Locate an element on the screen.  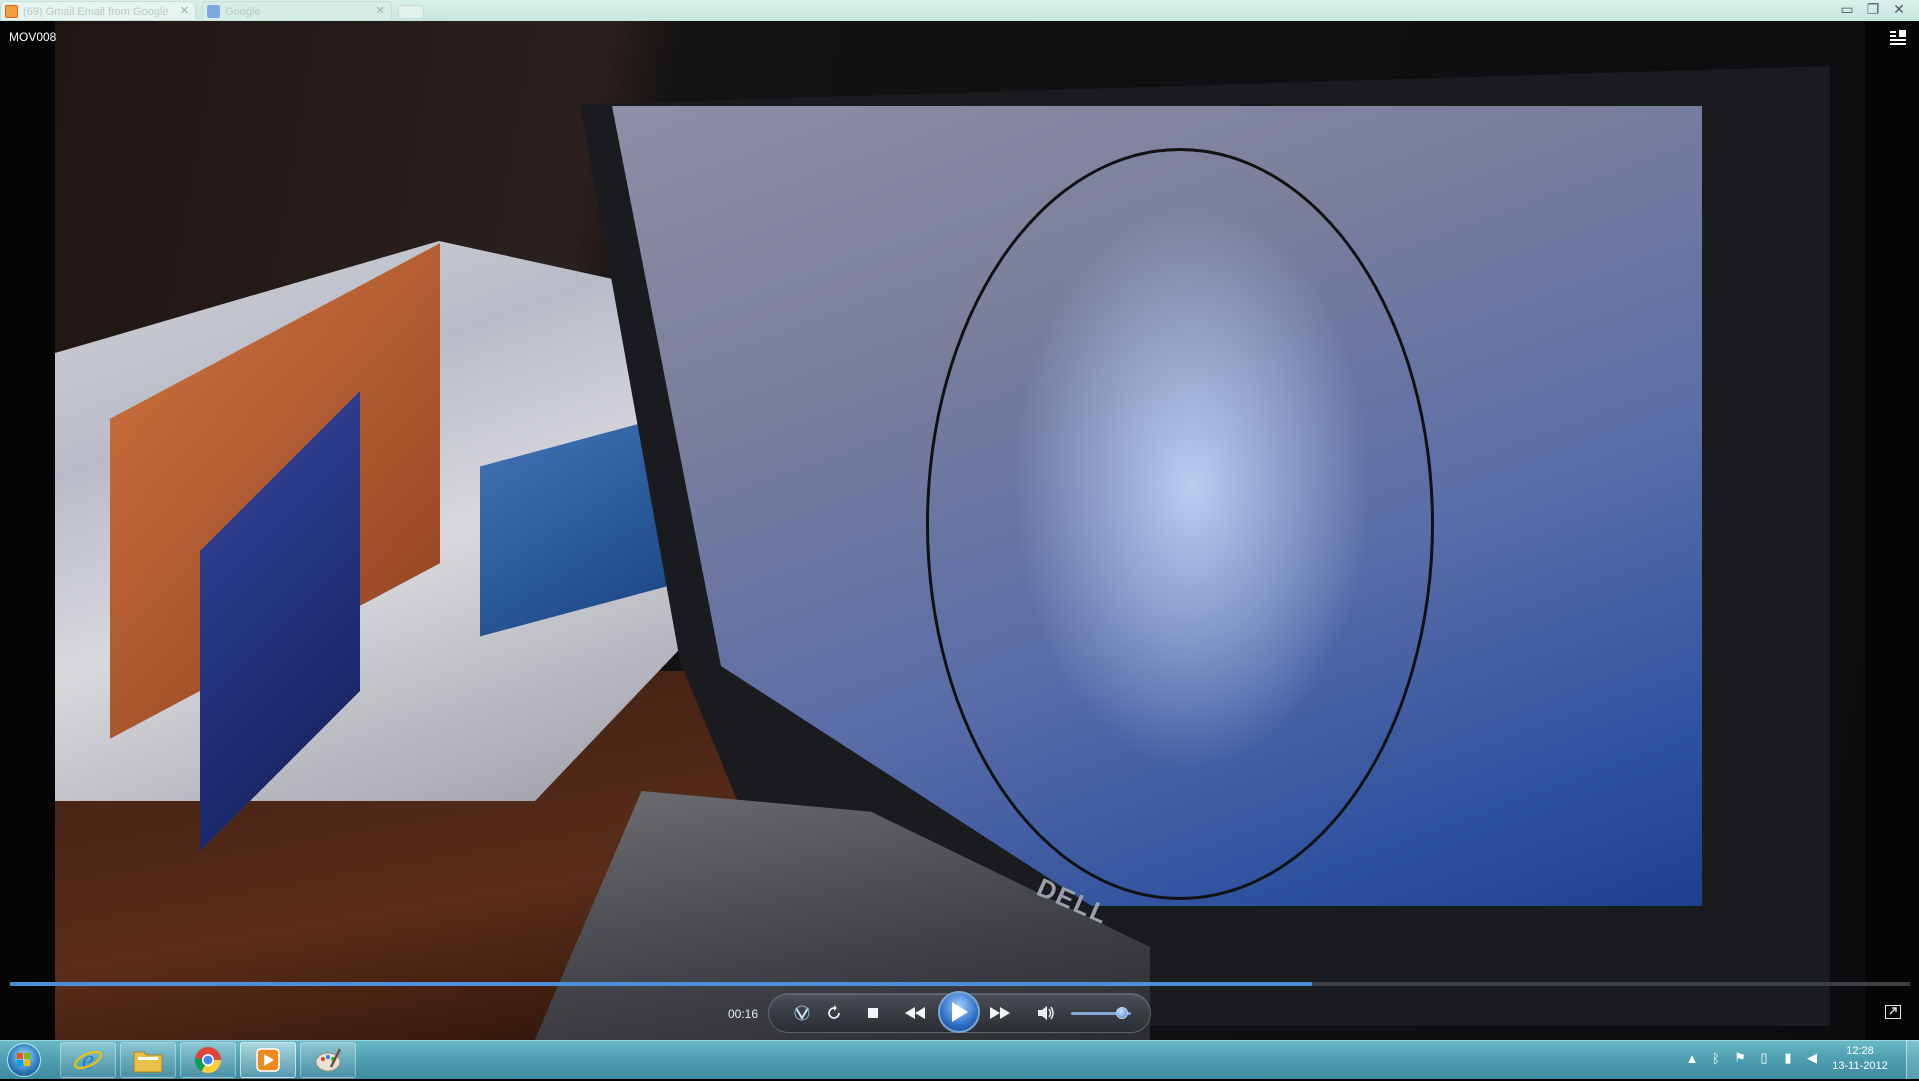
stop-icon is located at coordinates (873, 1013).